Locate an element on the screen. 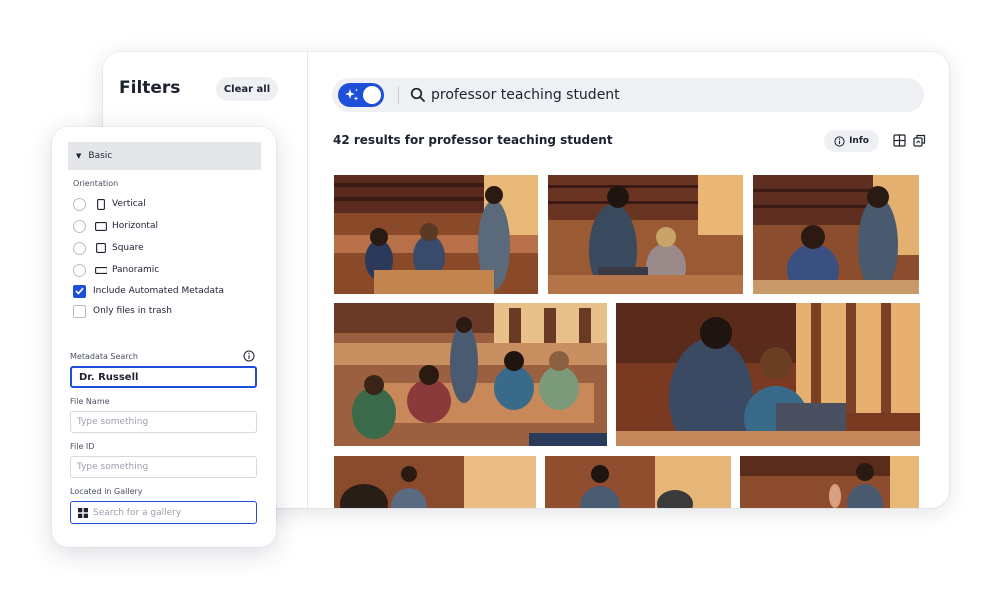  only-trash-checkbox is located at coordinates (79, 311).